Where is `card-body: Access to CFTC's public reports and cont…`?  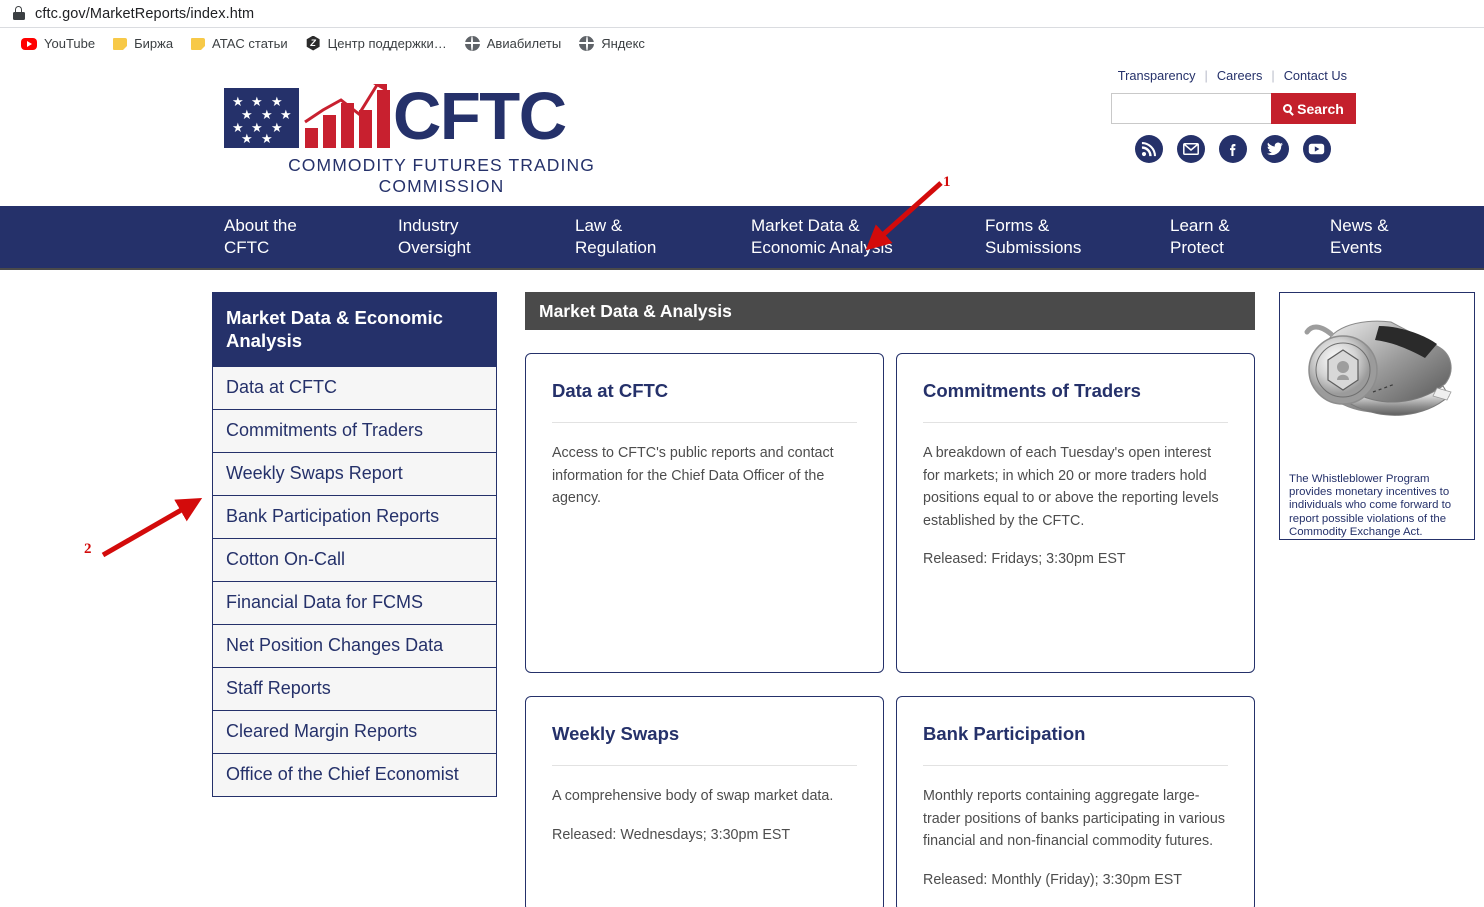
card-body: Access to CFTC's public reports and cont… is located at coordinates (693, 475).